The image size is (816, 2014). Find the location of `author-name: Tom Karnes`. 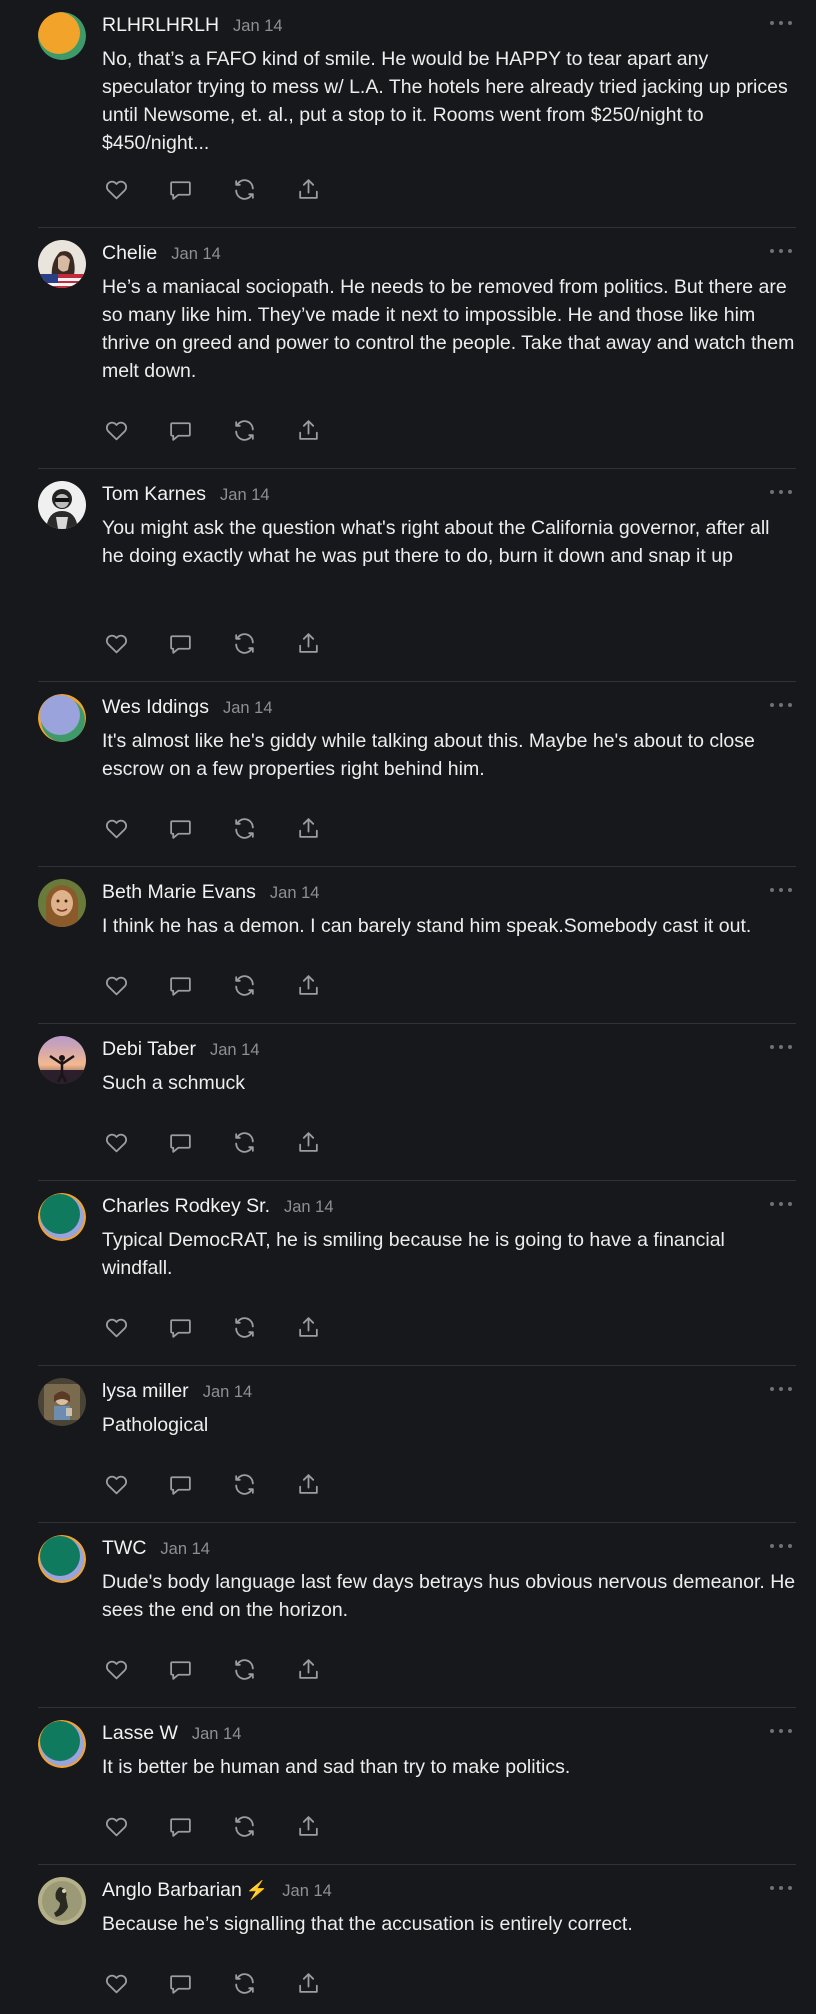

author-name: Tom Karnes is located at coordinates (154, 494).